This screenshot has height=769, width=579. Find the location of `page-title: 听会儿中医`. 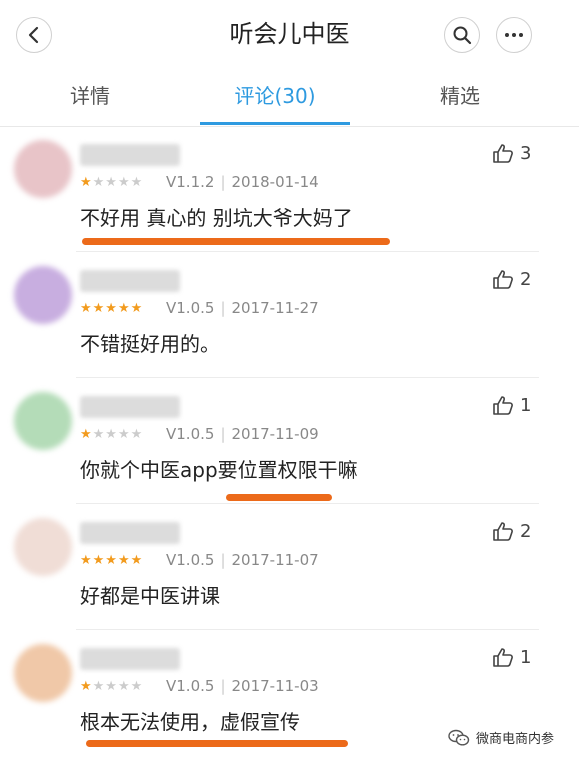

page-title: 听会儿中医 is located at coordinates (289, 34).